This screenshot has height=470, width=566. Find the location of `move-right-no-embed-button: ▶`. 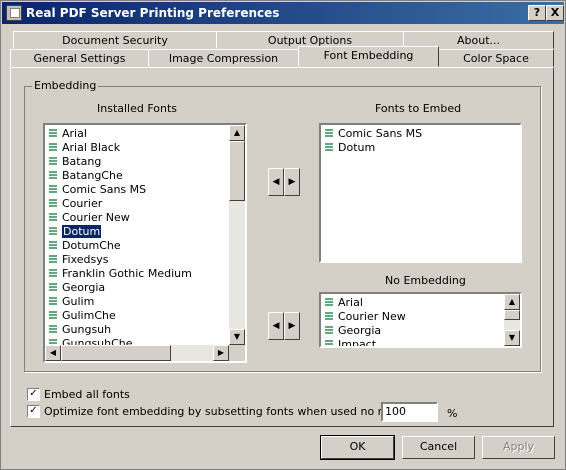

move-right-no-embed-button: ▶ is located at coordinates (292, 326).